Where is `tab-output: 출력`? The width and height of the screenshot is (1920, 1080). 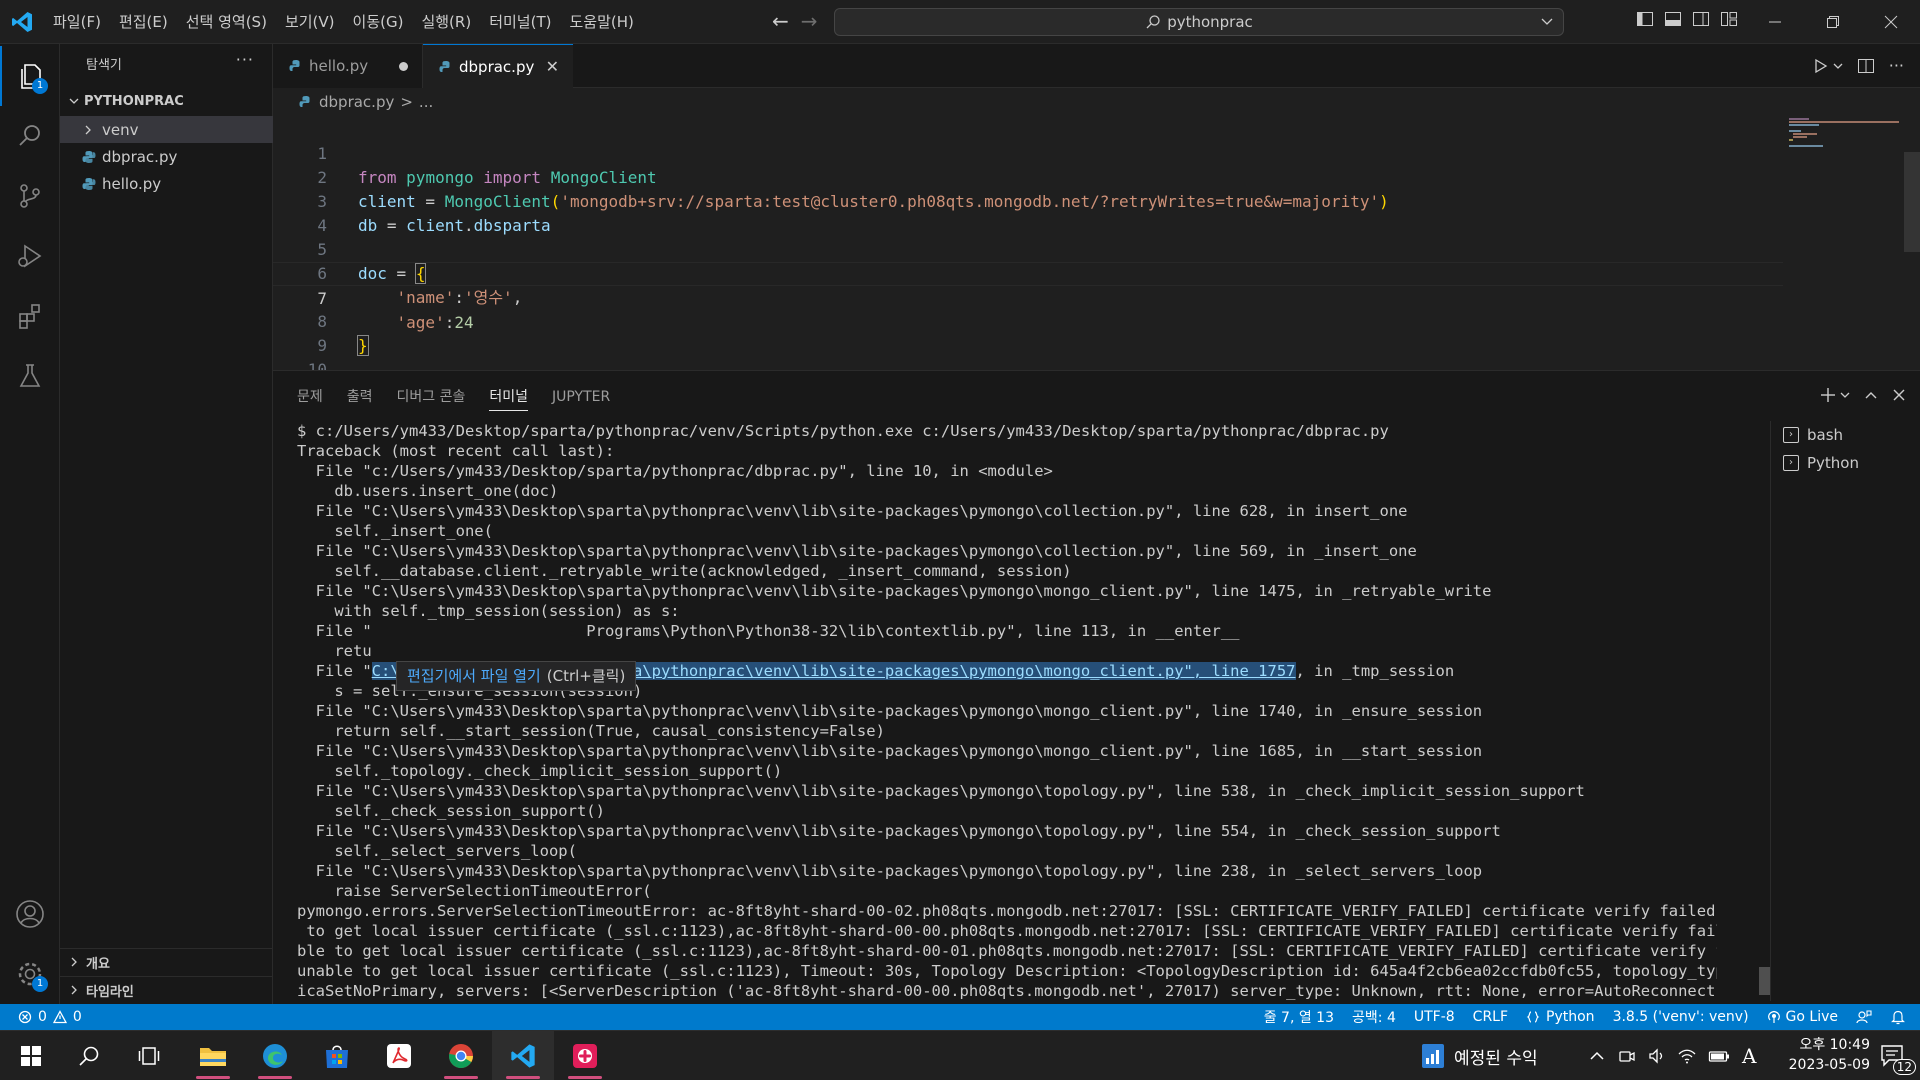
tab-output: 출력 is located at coordinates (360, 397).